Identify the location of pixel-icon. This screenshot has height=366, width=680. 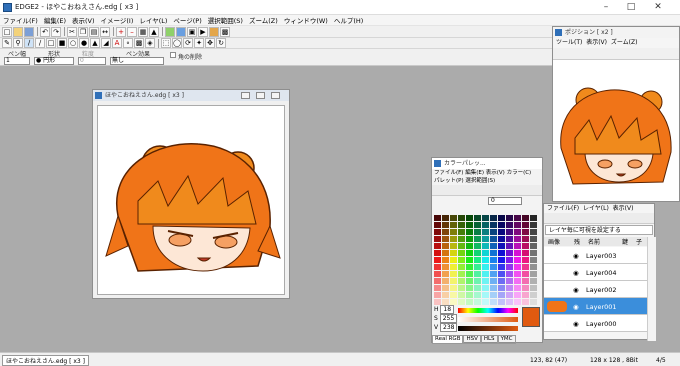
(214, 31).